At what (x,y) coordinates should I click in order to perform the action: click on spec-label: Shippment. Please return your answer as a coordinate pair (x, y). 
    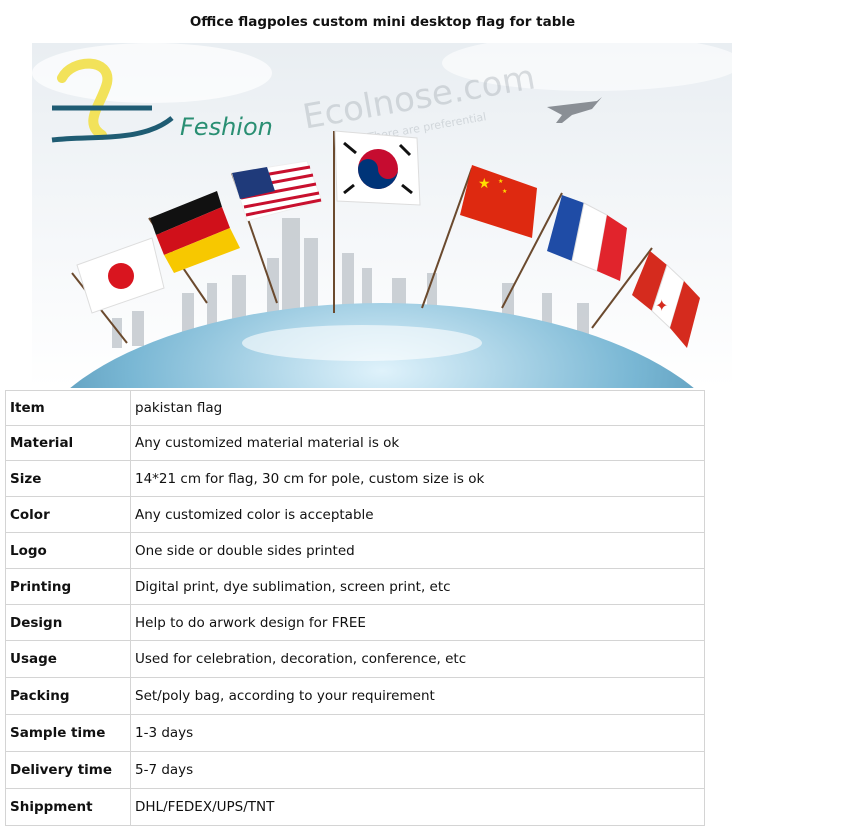
    Looking at the image, I should click on (68, 807).